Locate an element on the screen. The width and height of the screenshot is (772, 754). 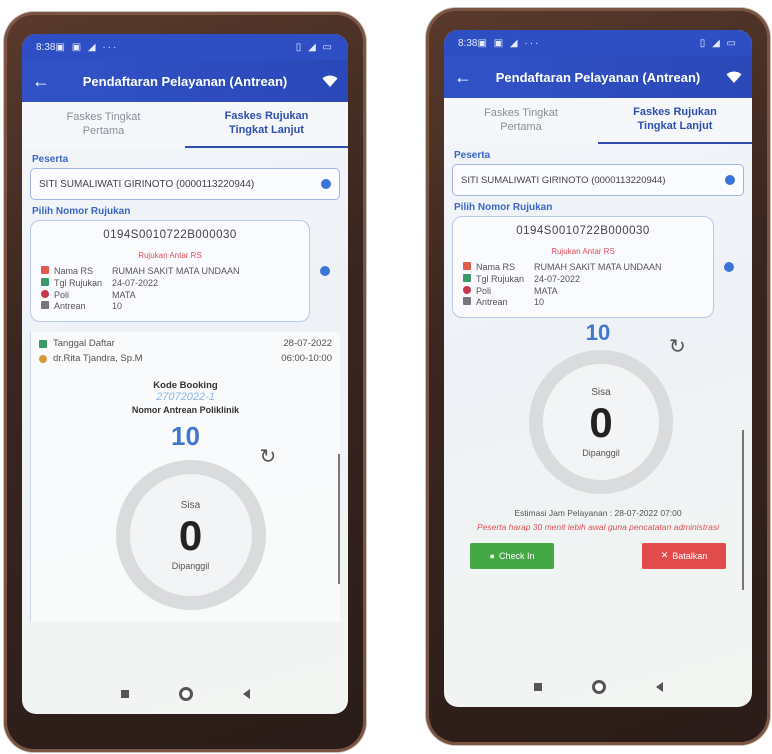
rujukan-label: Pilih Nomor Rujukan is located at coordinates (81, 211).